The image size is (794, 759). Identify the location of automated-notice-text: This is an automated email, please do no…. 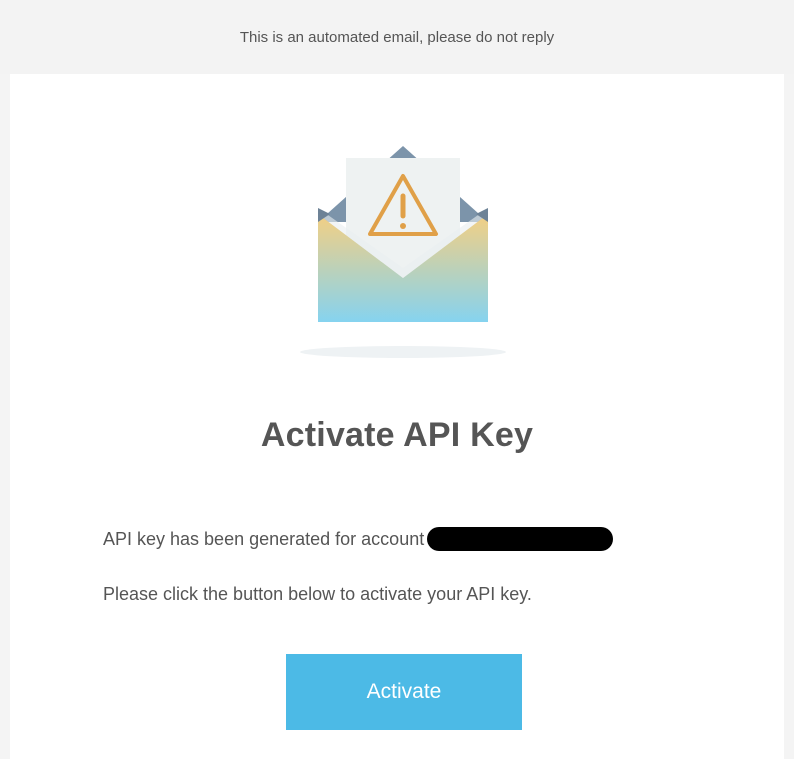
(397, 37).